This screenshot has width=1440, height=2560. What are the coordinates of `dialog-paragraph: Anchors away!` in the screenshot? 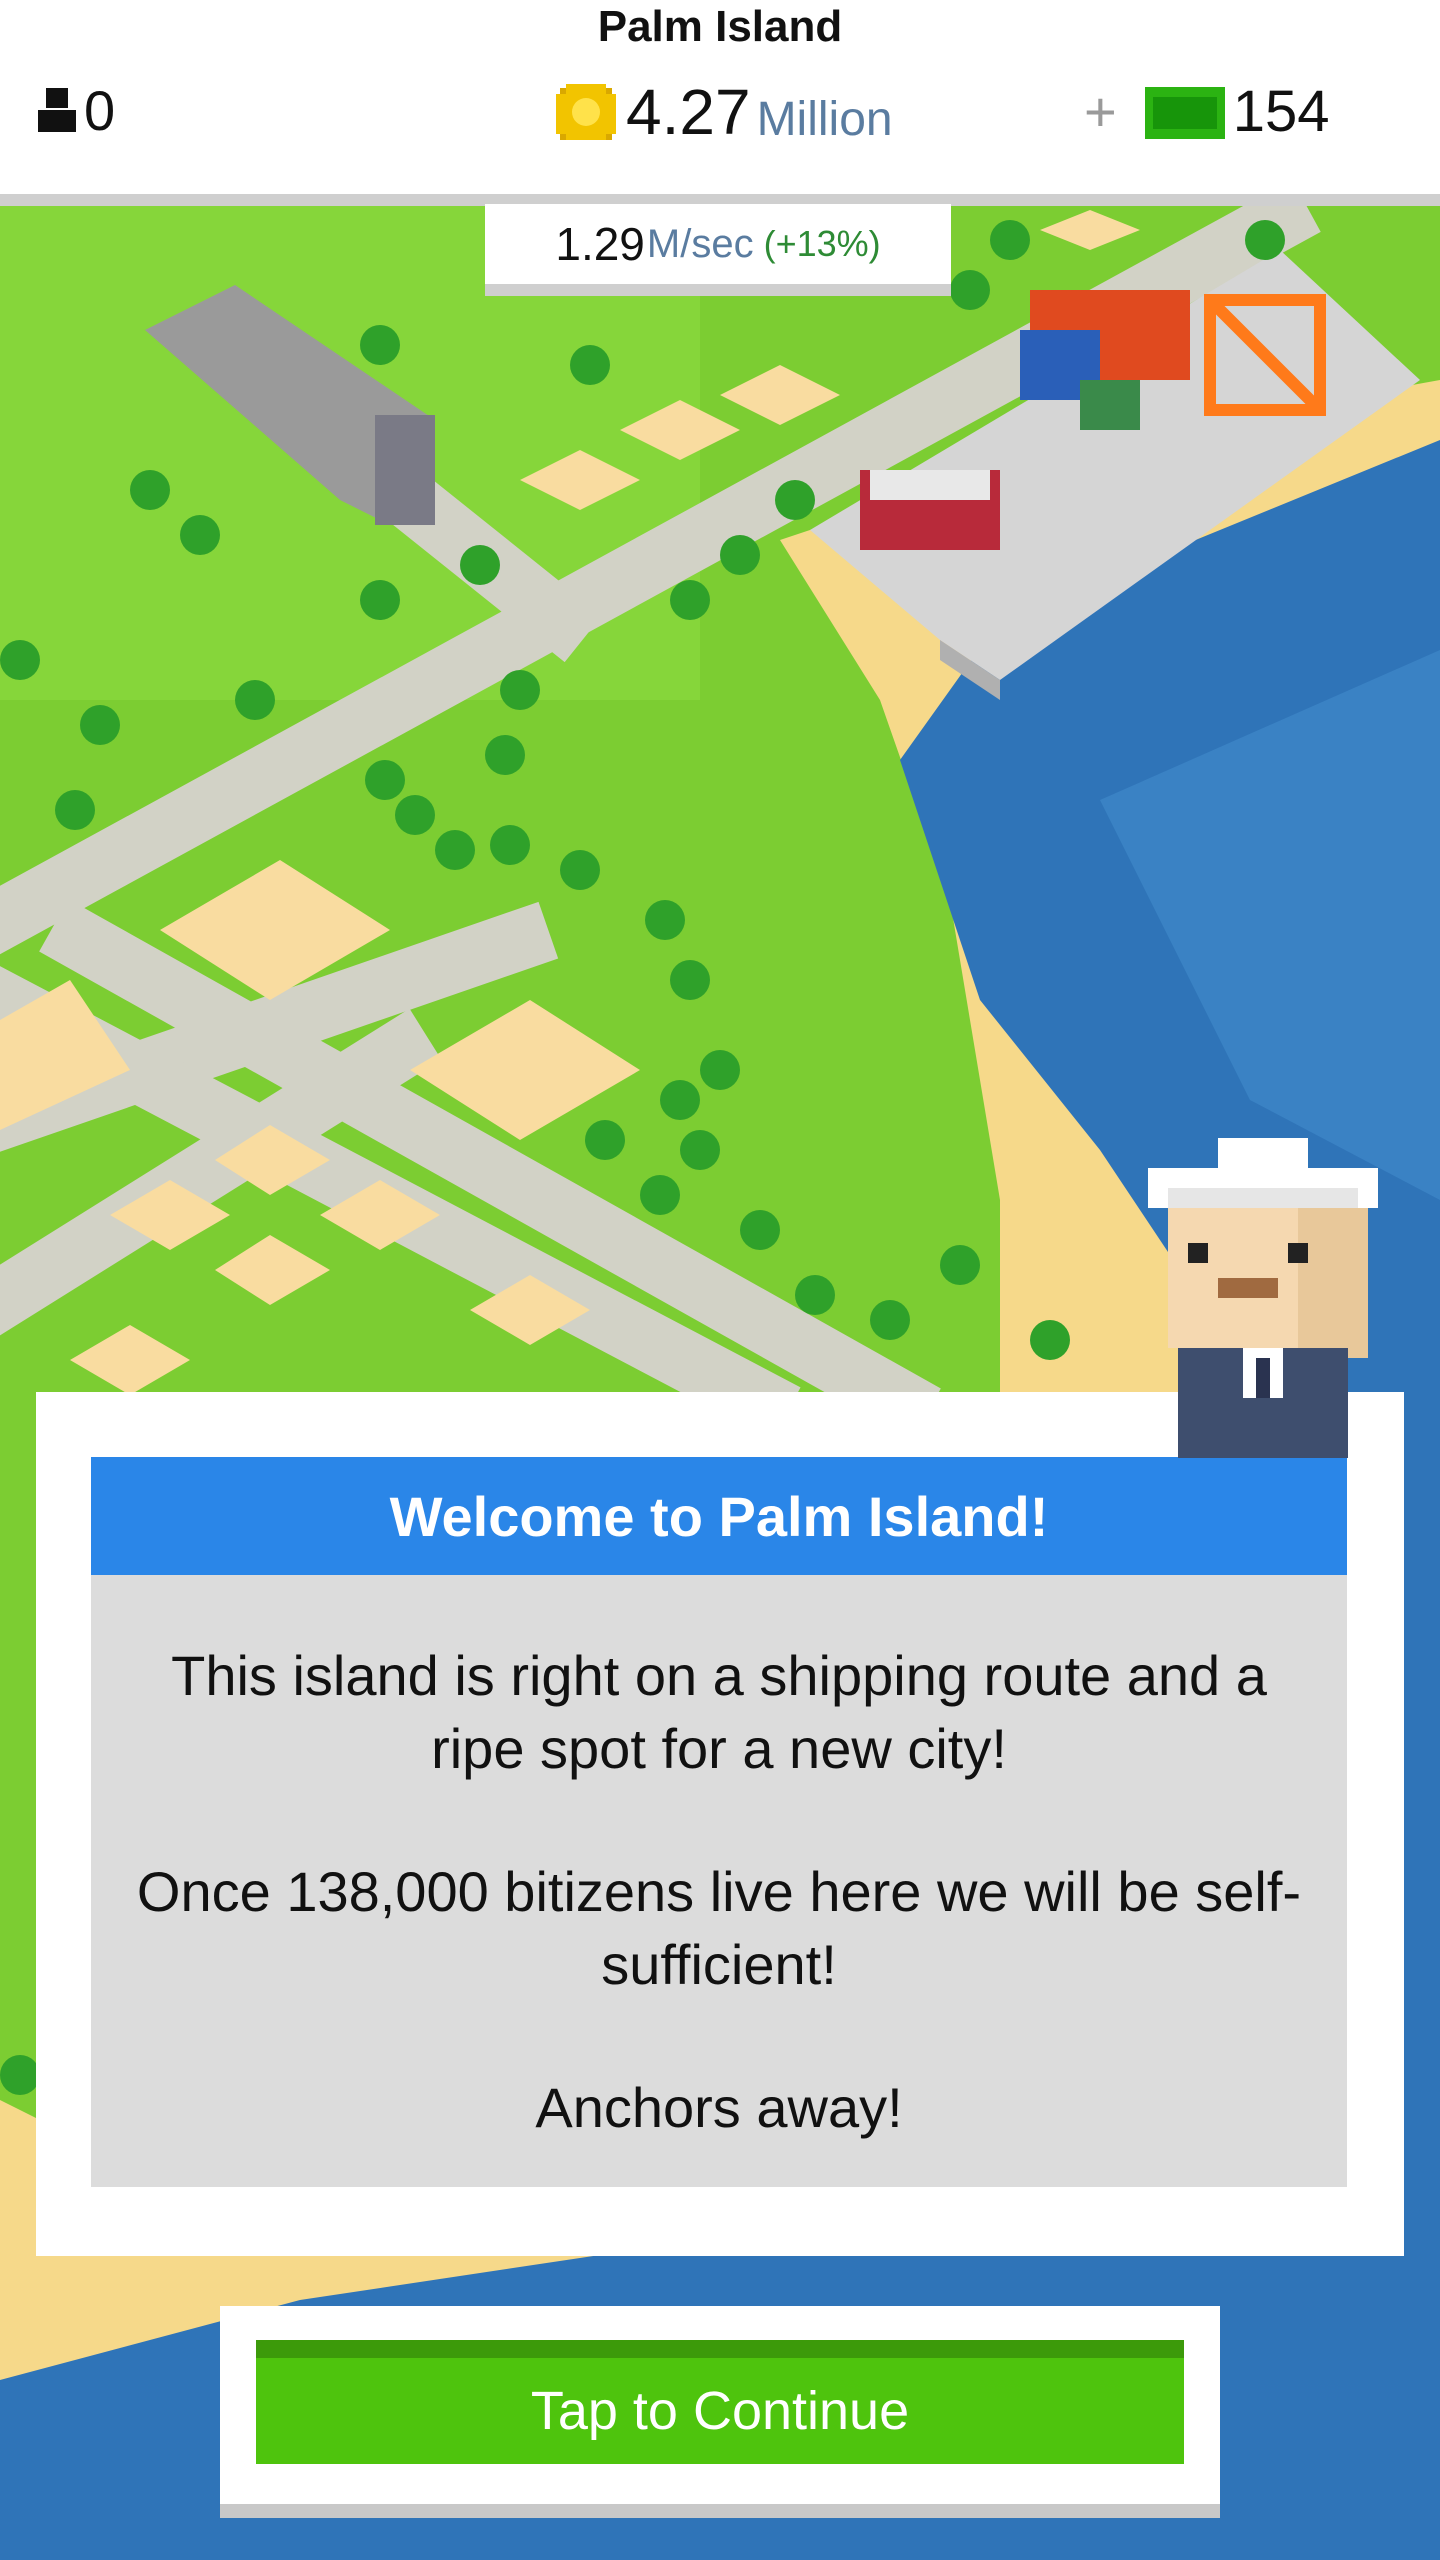 It's located at (719, 2107).